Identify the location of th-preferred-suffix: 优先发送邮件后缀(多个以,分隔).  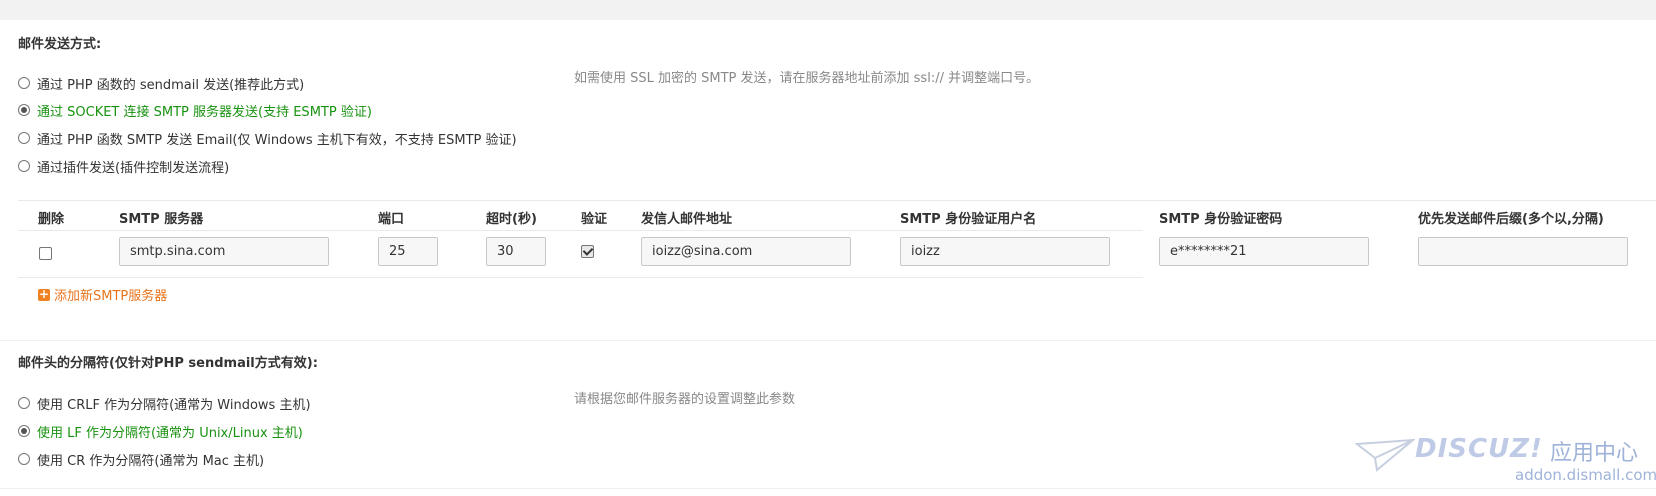
(1511, 219).